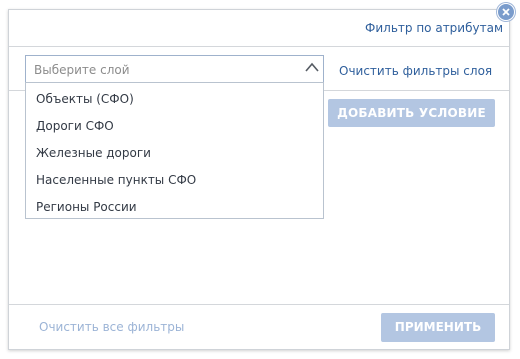  What do you see at coordinates (111, 327) in the screenshot?
I see `clear-all-filters-link: Очистить все фильтры` at bounding box center [111, 327].